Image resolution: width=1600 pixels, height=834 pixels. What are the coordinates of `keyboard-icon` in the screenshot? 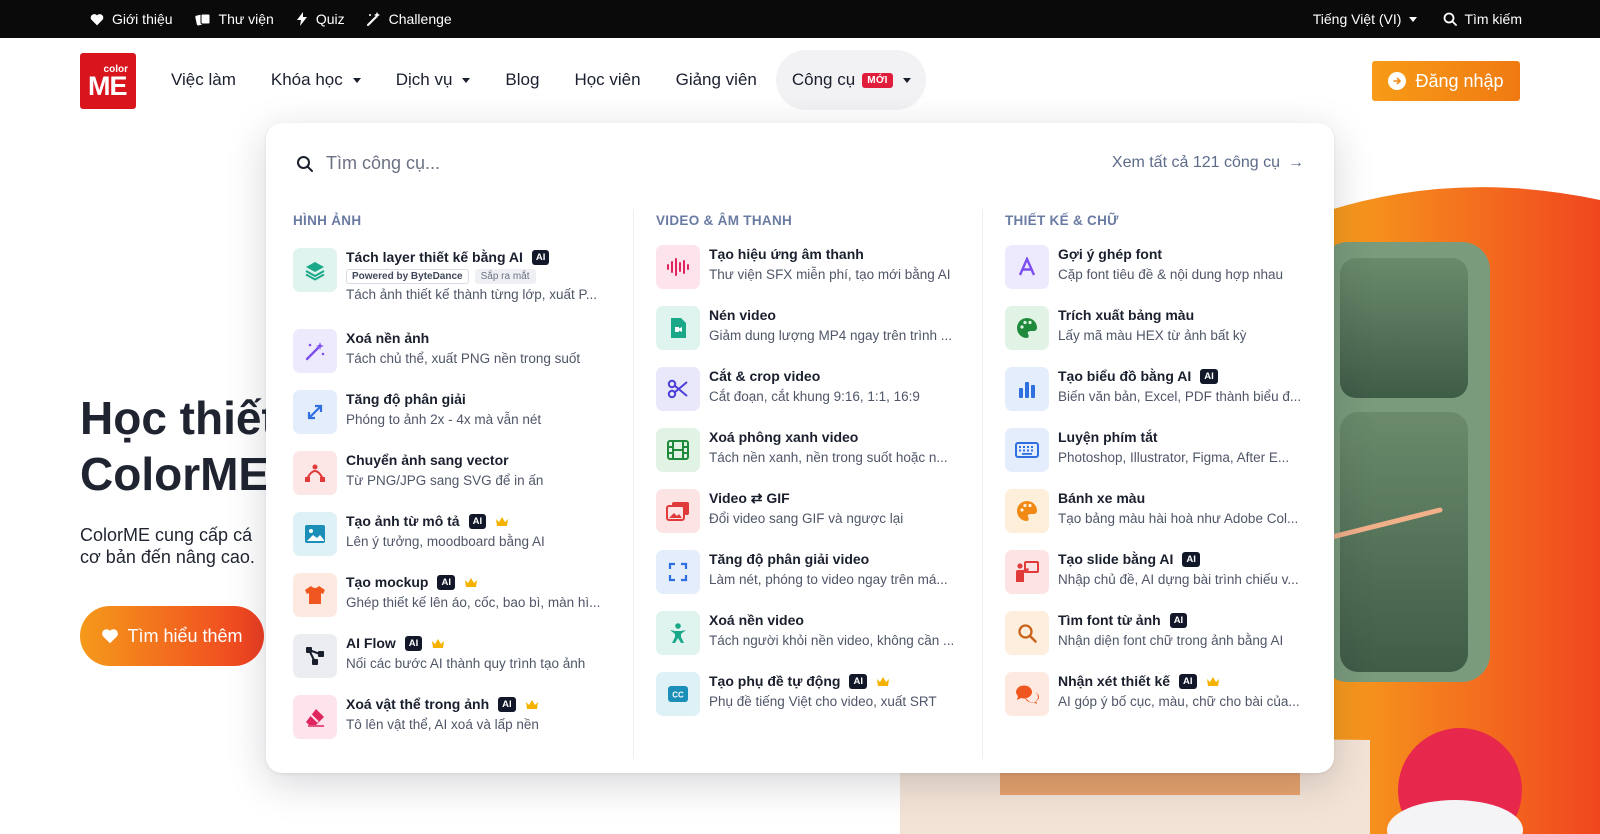 It's located at (1027, 450).